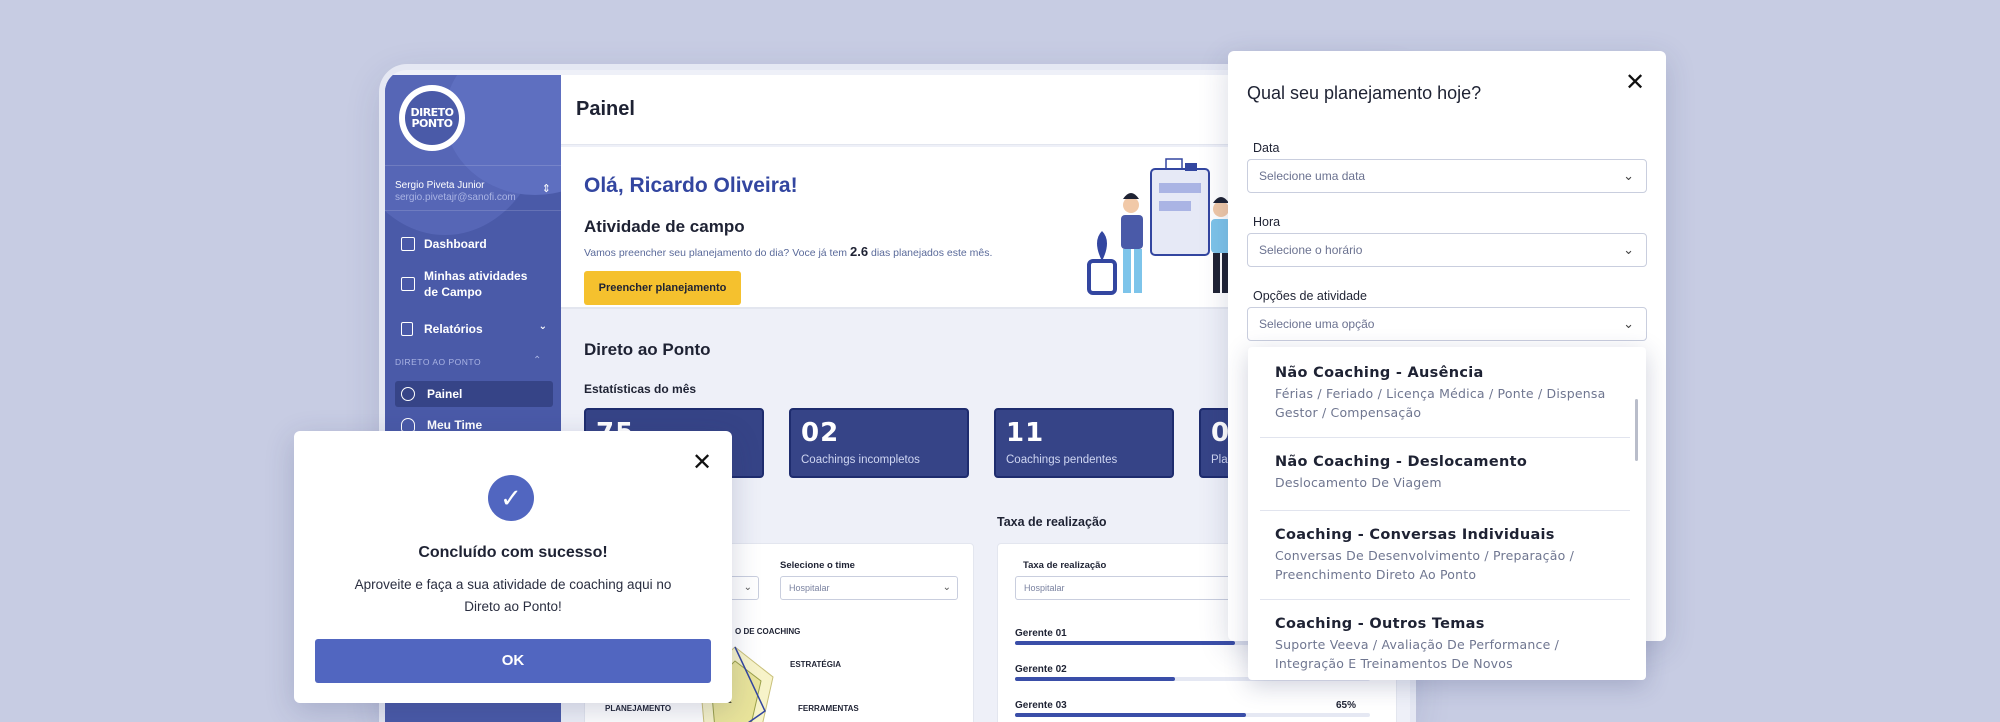 Image resolution: width=2000 pixels, height=722 pixels. I want to click on rate-select-label: Taxa de realização, so click(1065, 565).